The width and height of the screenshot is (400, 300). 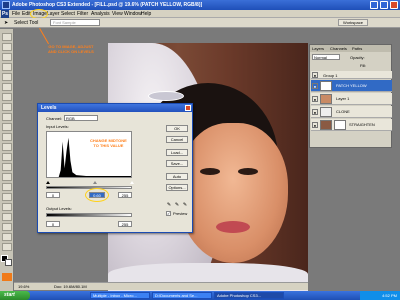 I want to click on toolbox, so click(x=7, y=160).